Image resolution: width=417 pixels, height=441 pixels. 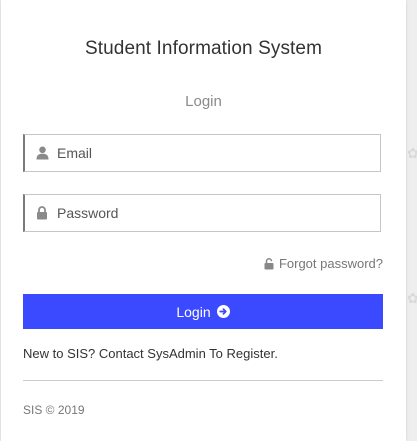 I want to click on login-button: Login, so click(x=203, y=311).